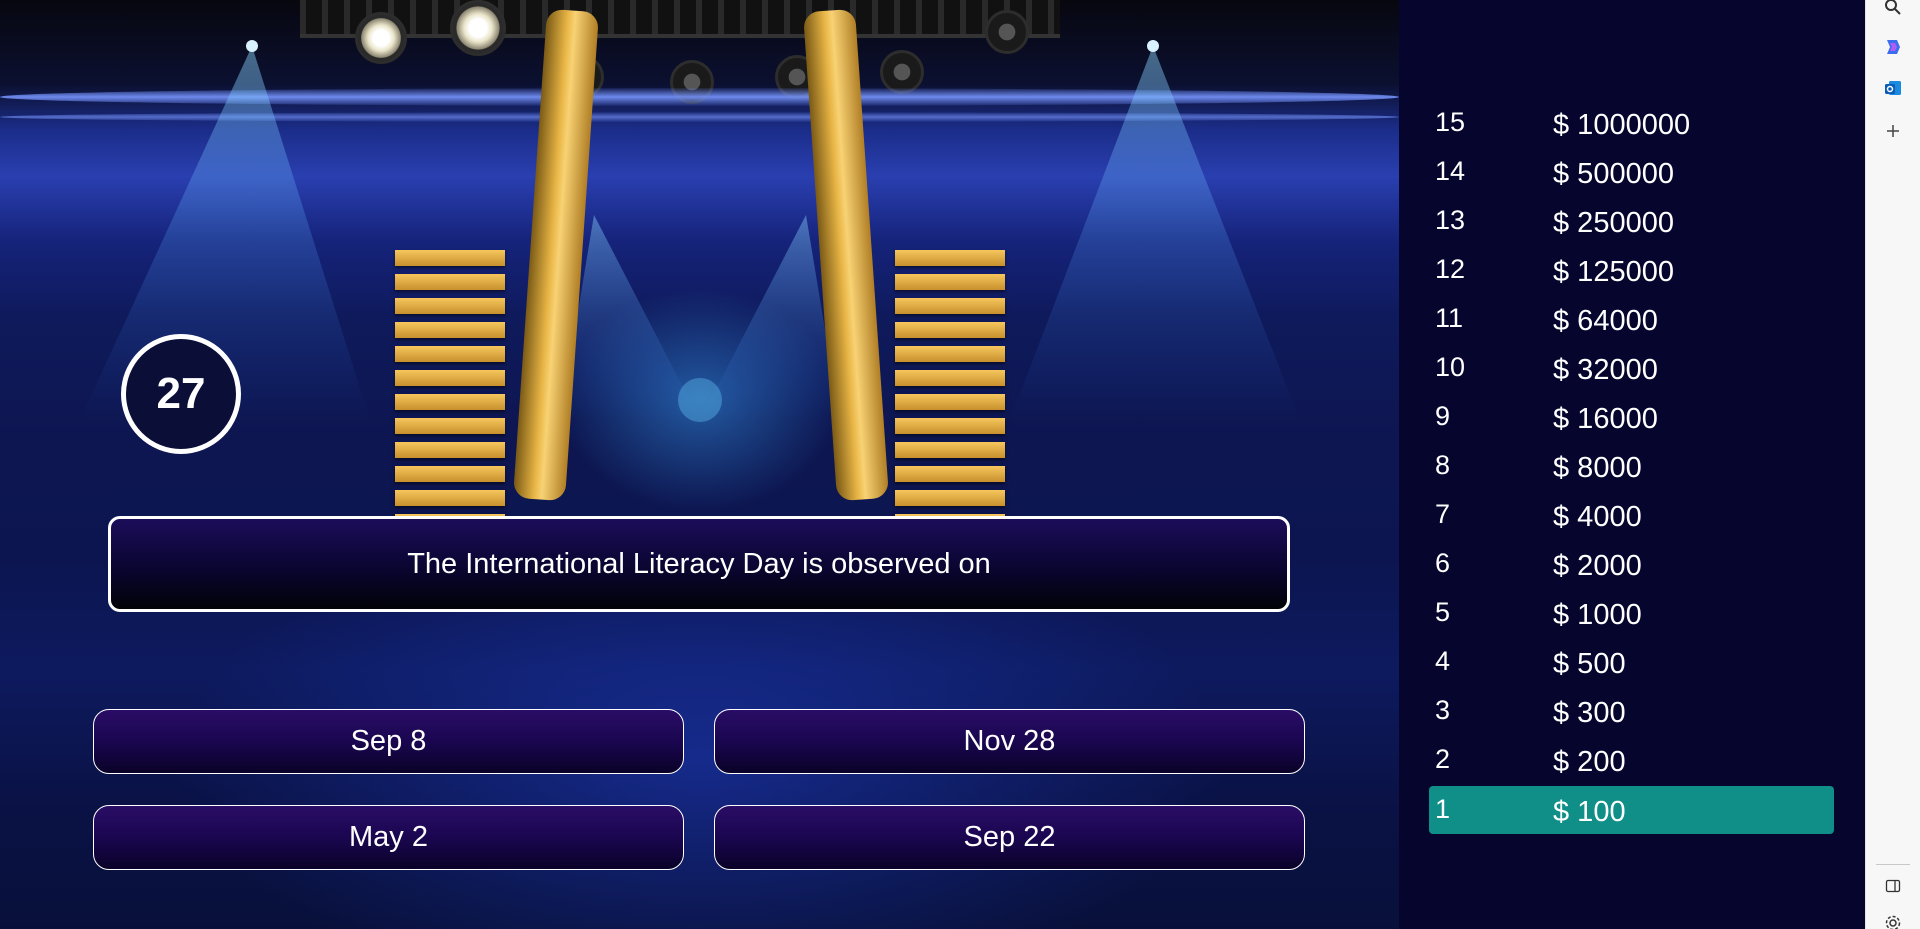 Image resolution: width=1920 pixels, height=929 pixels. Describe the element at coordinates (1893, 10) in the screenshot. I see `search-icon` at that location.